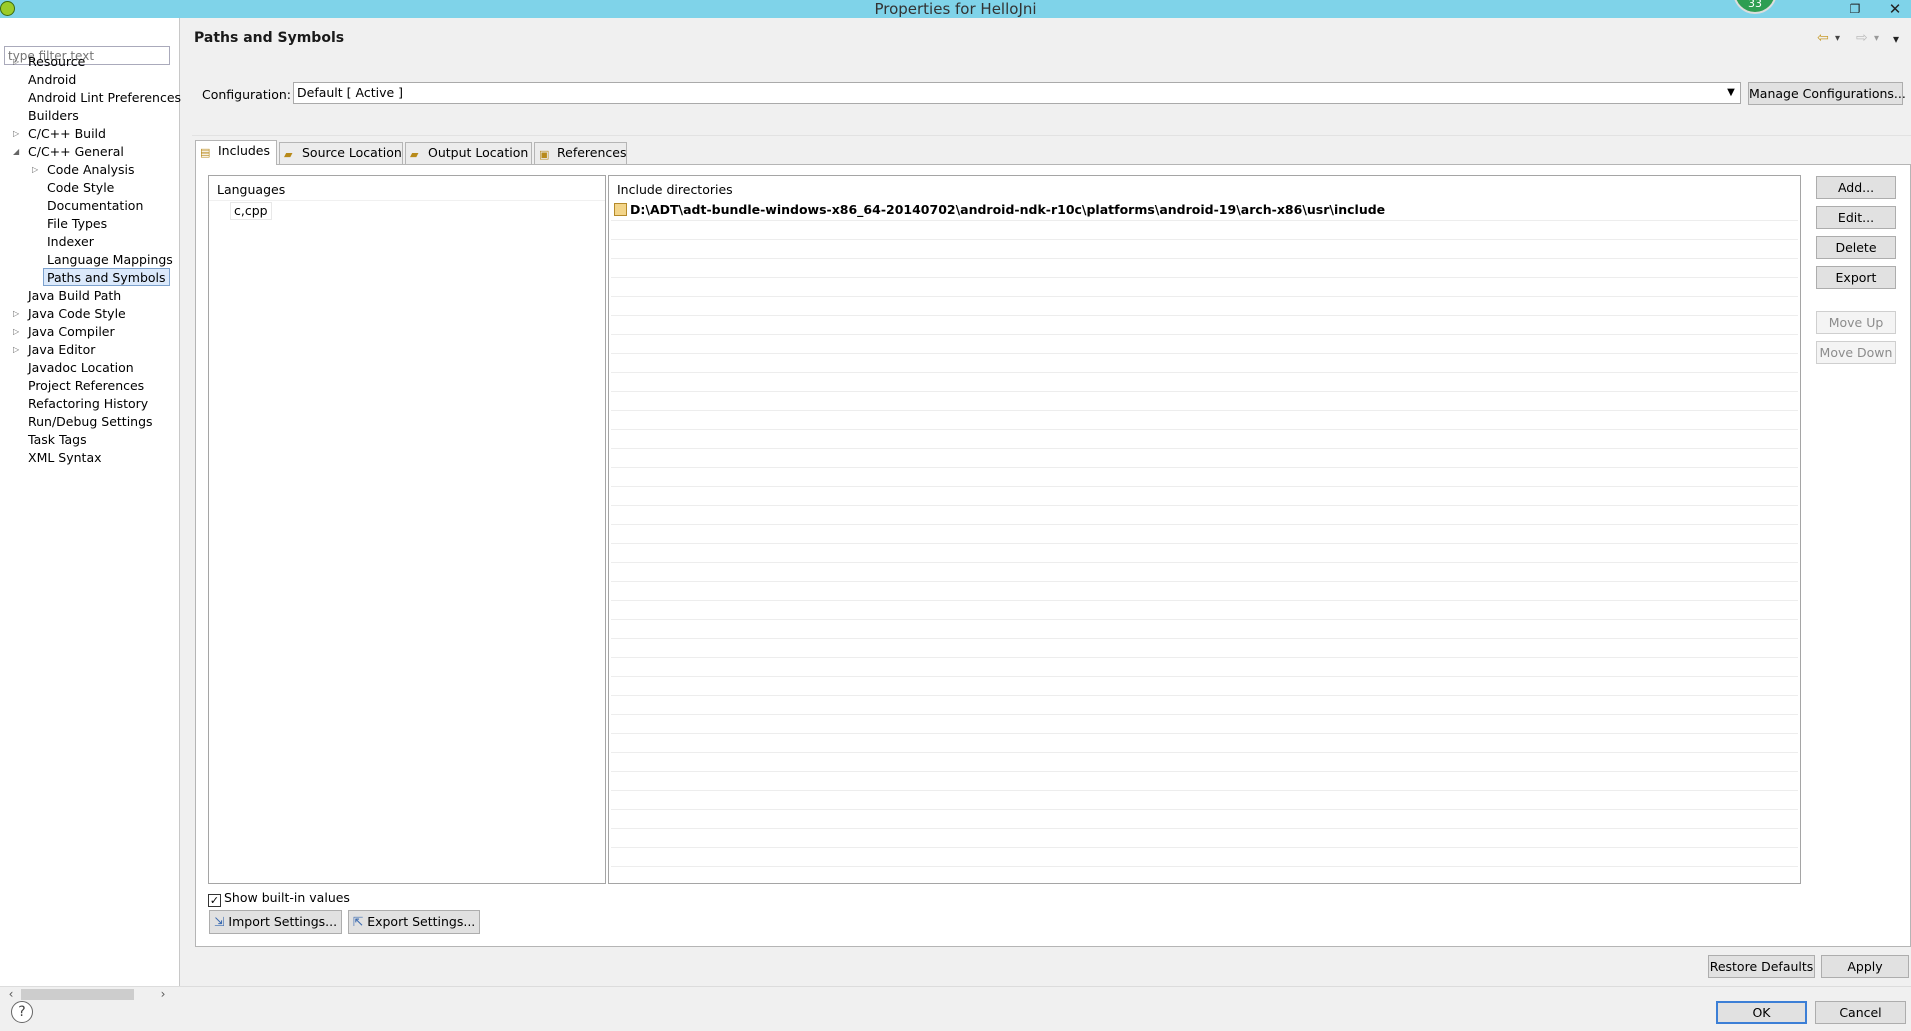 The width and height of the screenshot is (1911, 1031). Describe the element at coordinates (71, 332) in the screenshot. I see `tree-item: Java Compiler` at that location.